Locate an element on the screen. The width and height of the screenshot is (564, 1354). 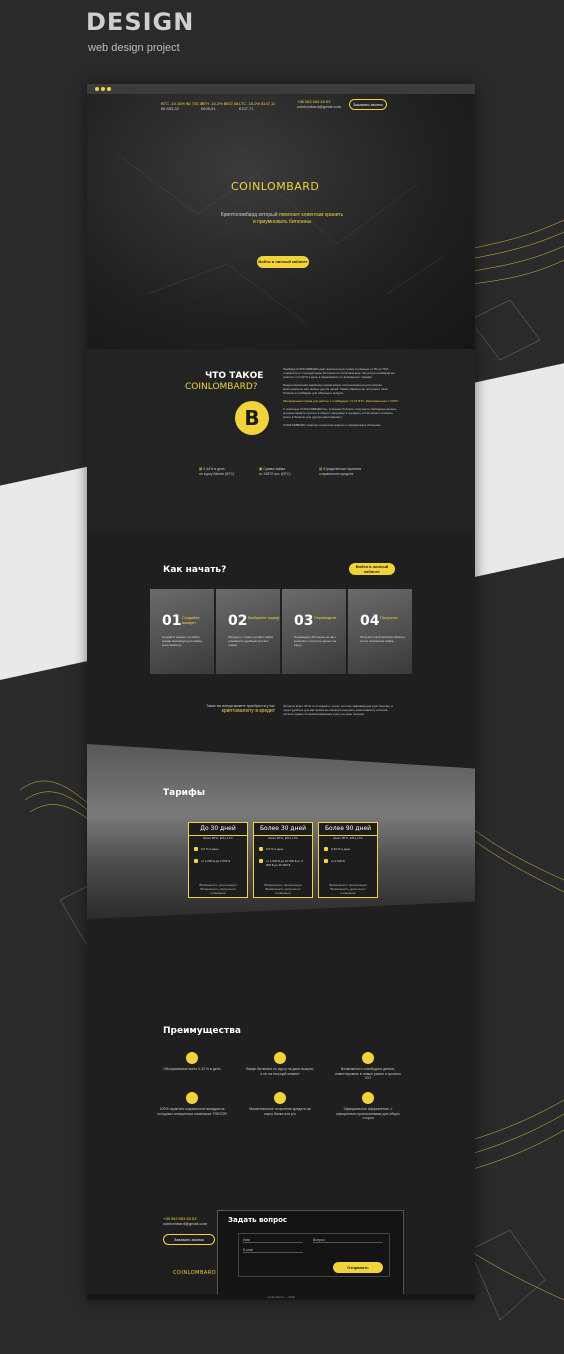
howto-login-button: Войти в личный кабинет is located at coordinates (372, 569).